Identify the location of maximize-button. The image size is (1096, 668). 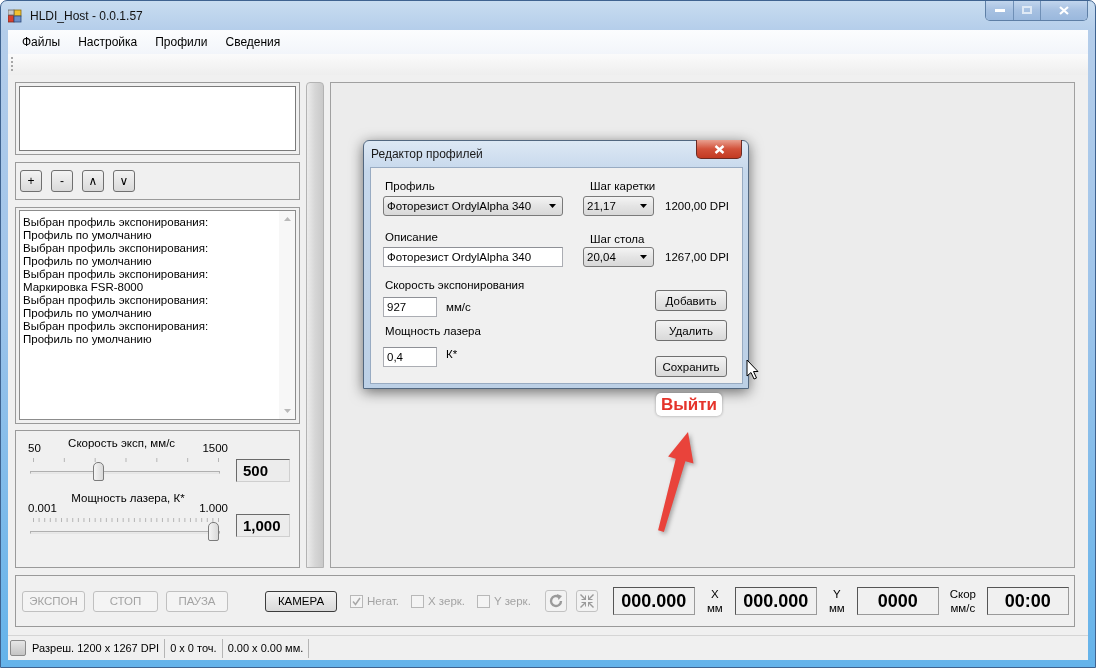
(1027, 10).